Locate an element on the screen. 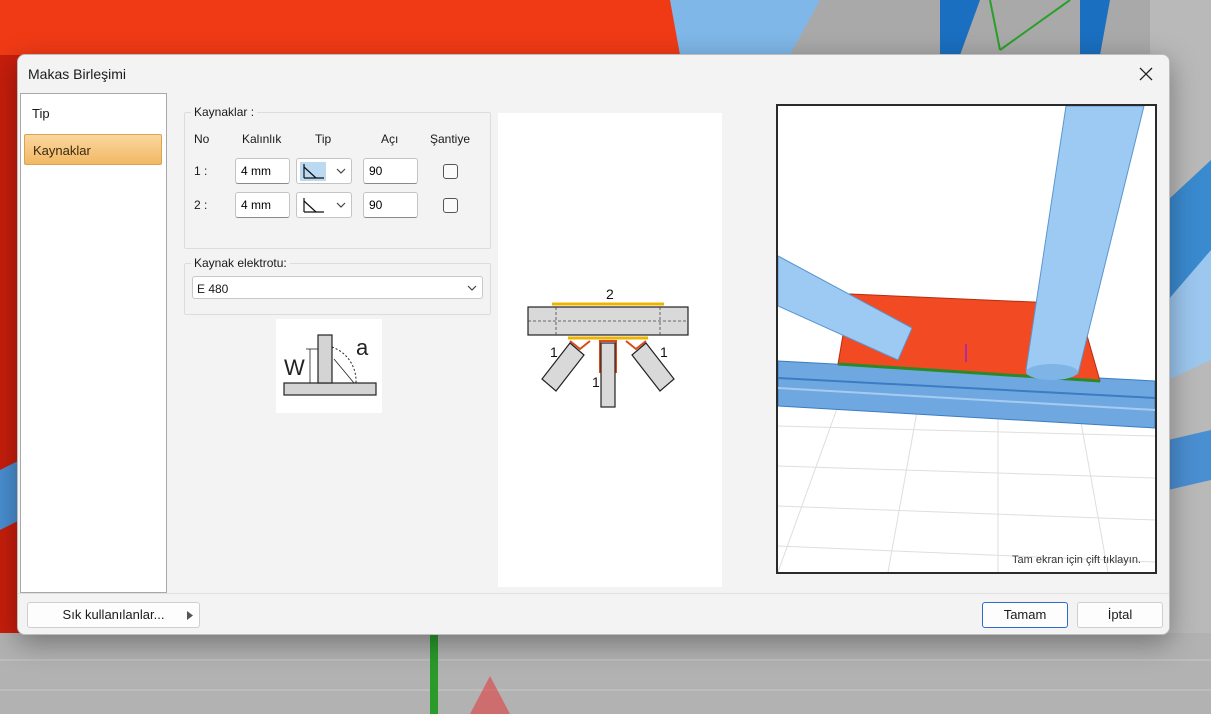 The height and width of the screenshot is (714, 1211). triangle-right-icon is located at coordinates (190, 615).